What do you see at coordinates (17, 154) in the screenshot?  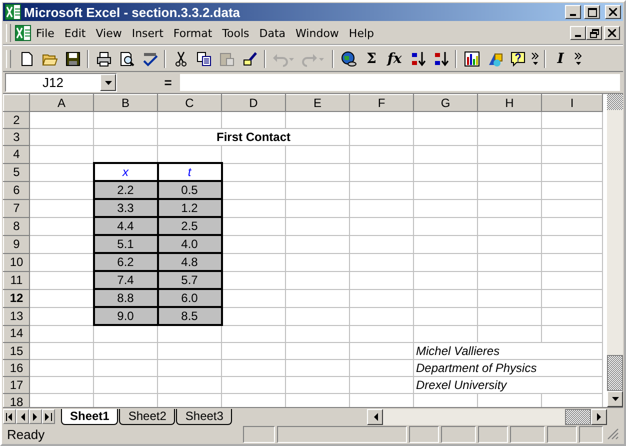 I see `row-header: 4` at bounding box center [17, 154].